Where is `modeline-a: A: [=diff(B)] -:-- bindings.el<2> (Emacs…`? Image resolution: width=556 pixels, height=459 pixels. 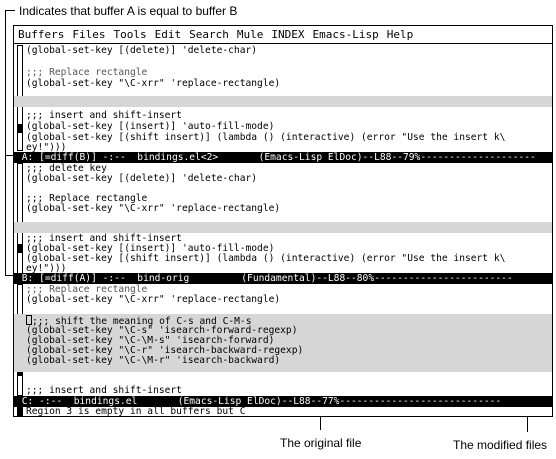
modeline-a: A: [=diff(B)] -:-- bindings.el<2> (Emacs… is located at coordinates (283, 157).